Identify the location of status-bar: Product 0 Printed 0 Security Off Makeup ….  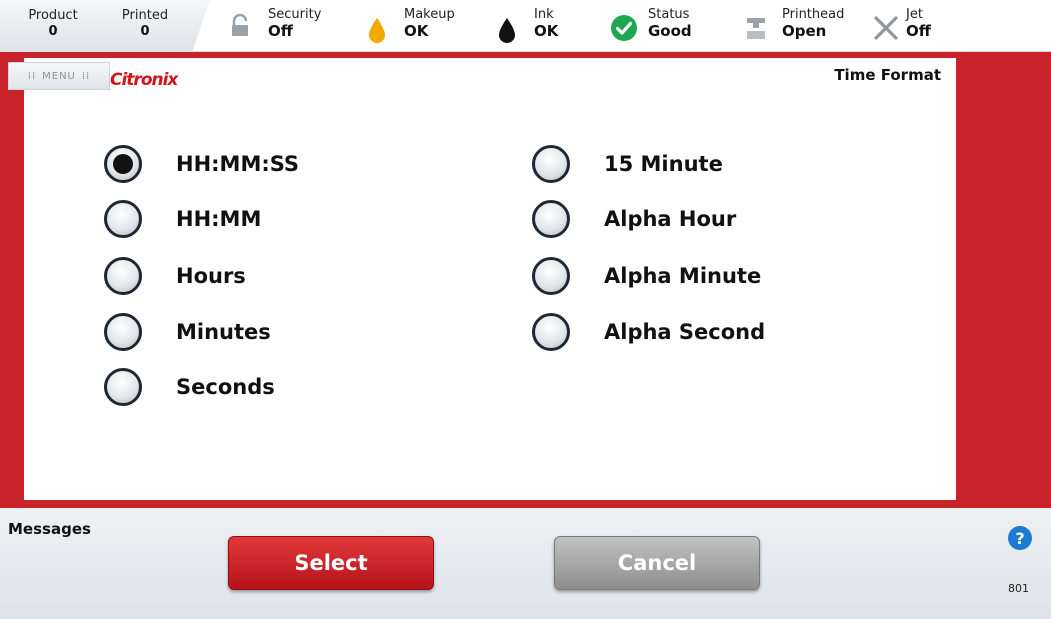
(525, 26).